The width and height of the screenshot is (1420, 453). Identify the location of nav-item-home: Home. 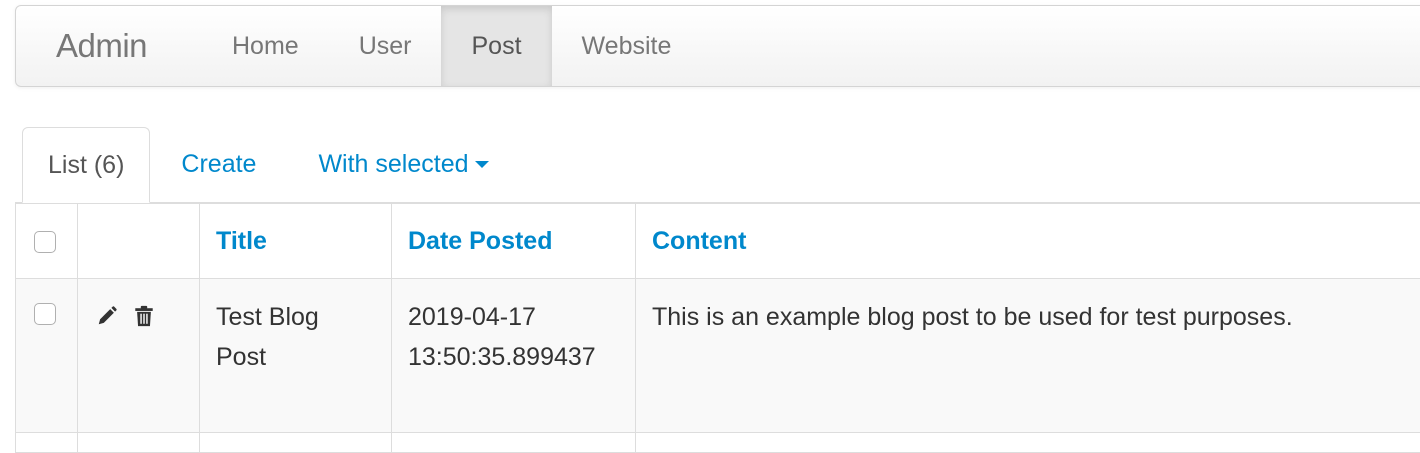
(265, 46).